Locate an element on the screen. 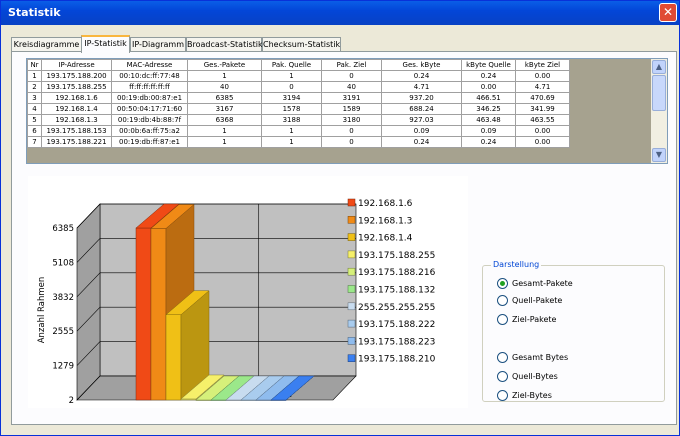 The image size is (680, 436). radio-label: Ziel-Bytes is located at coordinates (532, 395).